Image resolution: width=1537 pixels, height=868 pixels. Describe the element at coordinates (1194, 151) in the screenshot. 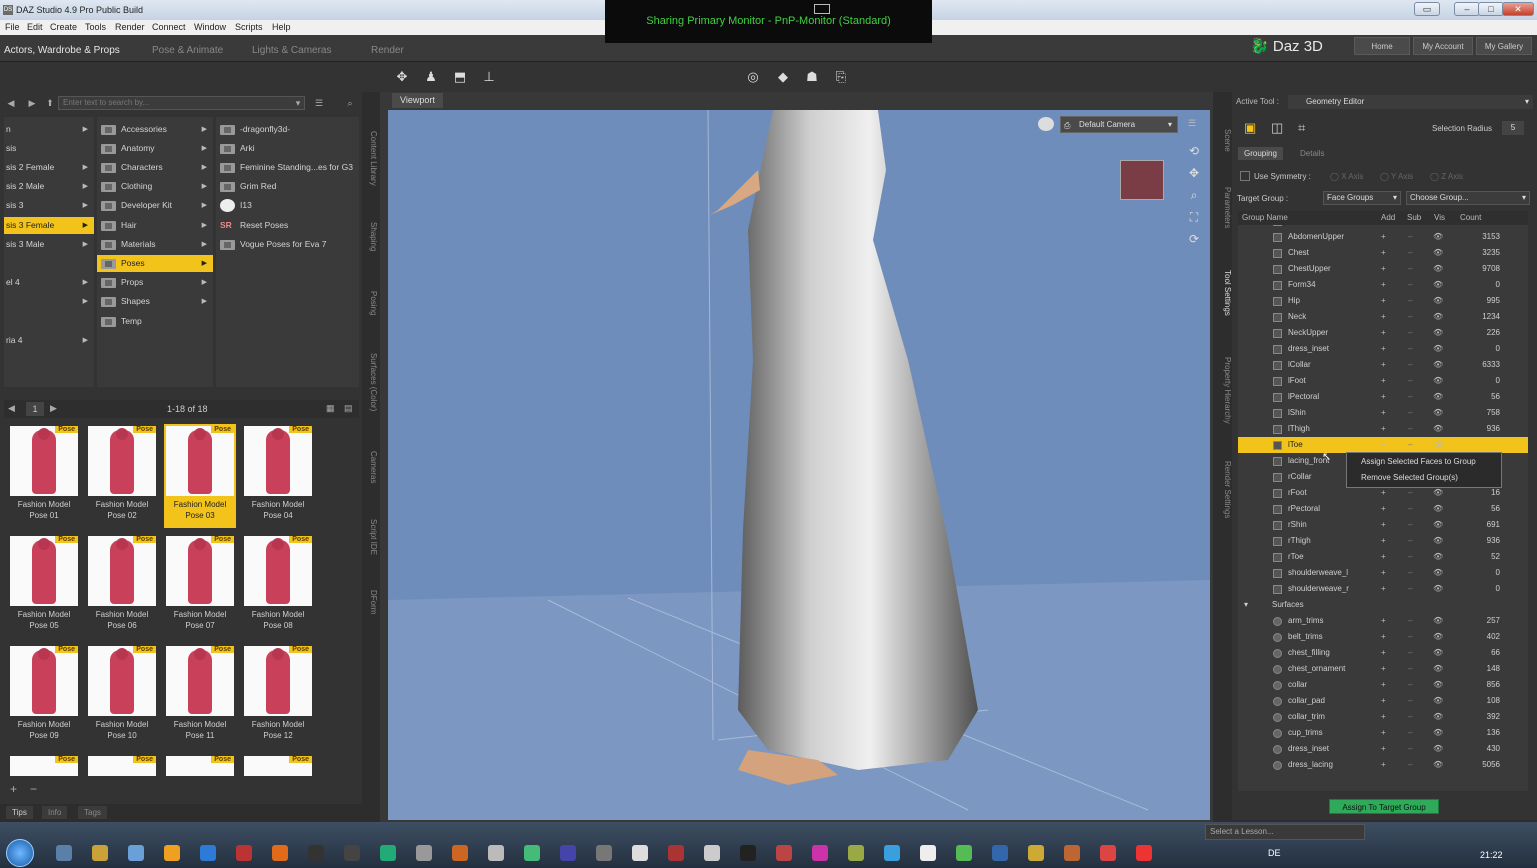

I see `orbit-icon: ⟲` at that location.